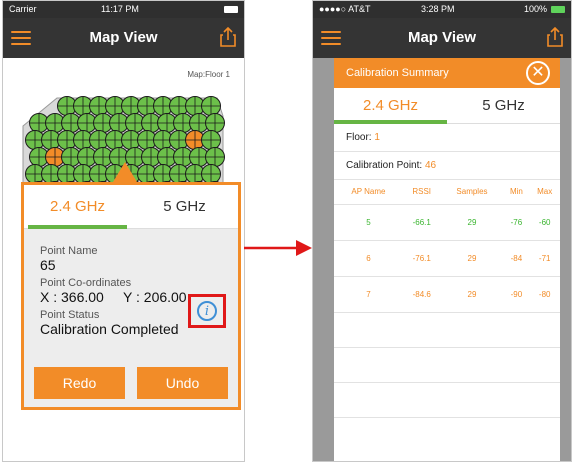 The image size is (576, 462). What do you see at coordinates (535, 9) in the screenshot?
I see `battery-percent: 100%` at bounding box center [535, 9].